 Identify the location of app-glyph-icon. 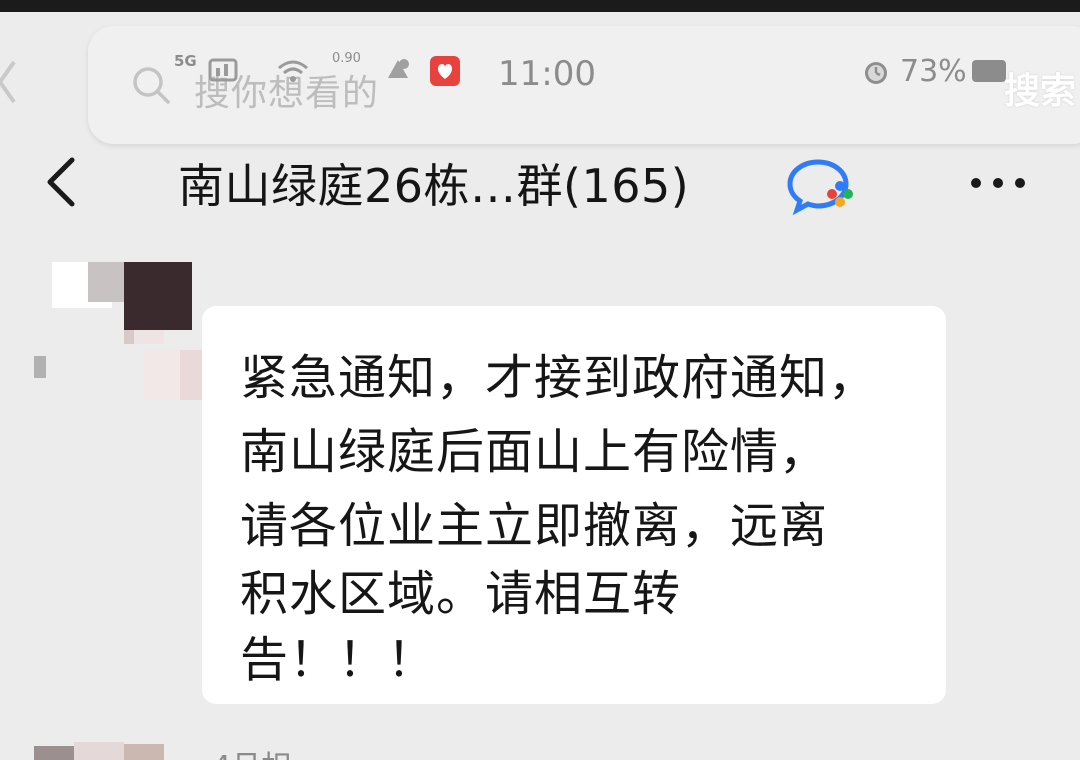
(445, 71).